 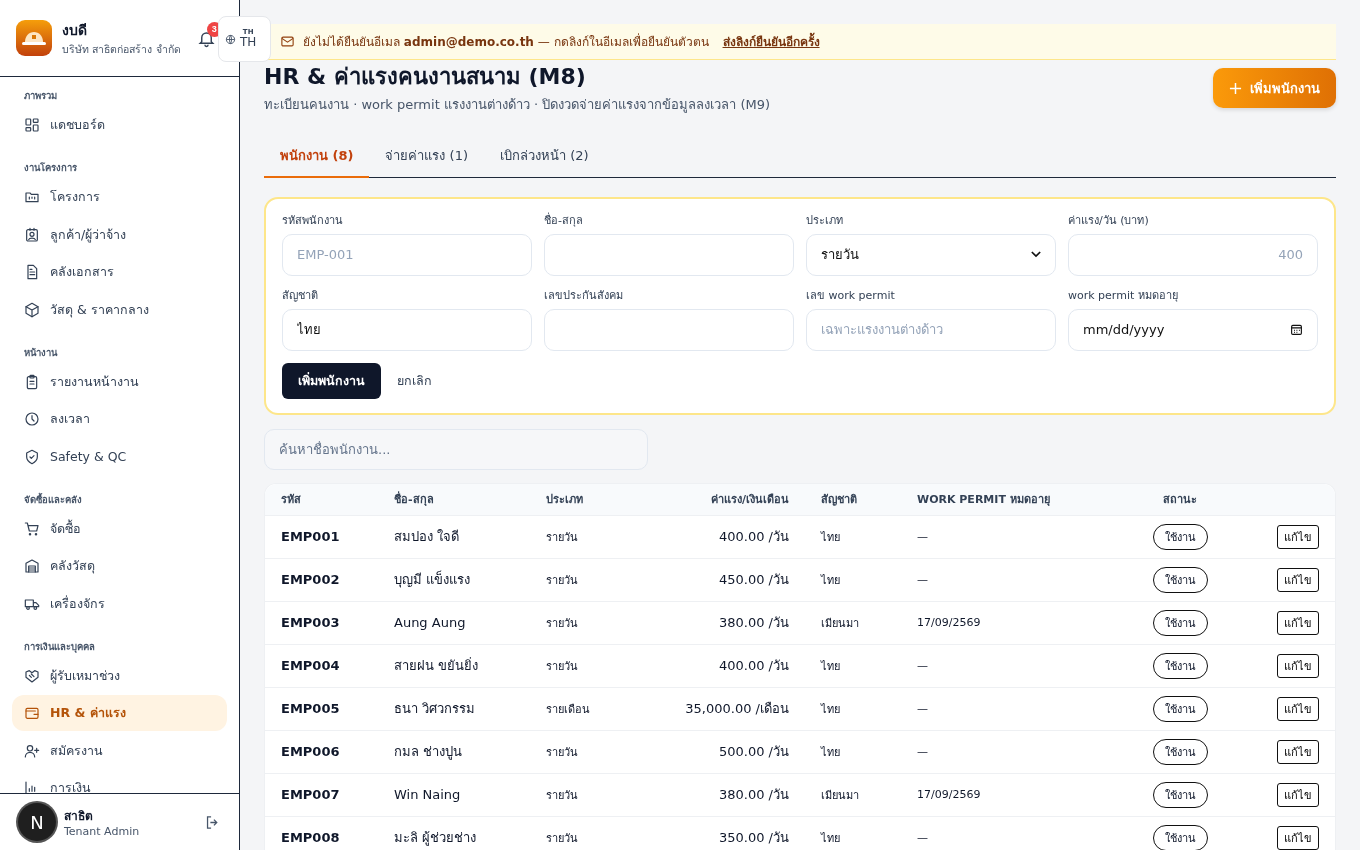 I want to click on nav-item: HR & ค่าแรง, so click(x=119, y=713).